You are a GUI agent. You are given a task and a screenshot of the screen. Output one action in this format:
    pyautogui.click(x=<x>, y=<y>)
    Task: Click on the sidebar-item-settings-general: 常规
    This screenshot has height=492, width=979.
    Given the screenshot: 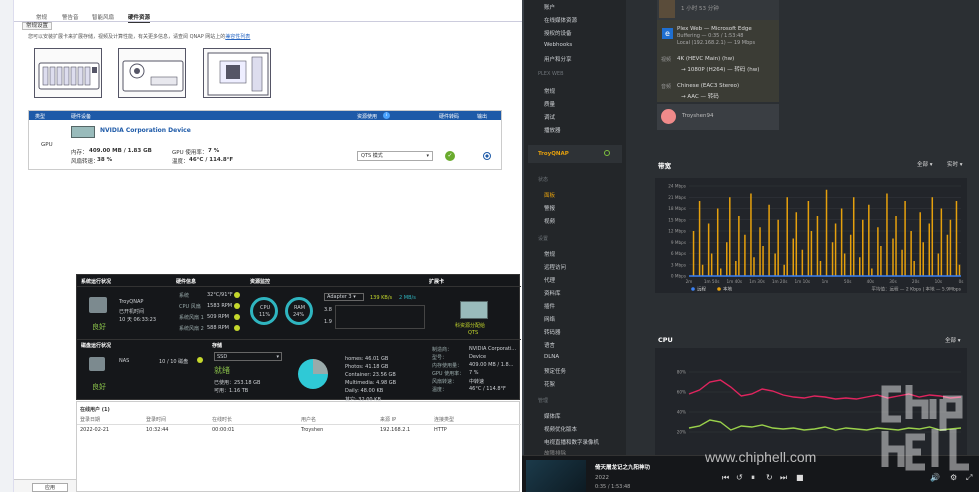 What is the action you would take?
    pyautogui.click(x=549, y=254)
    